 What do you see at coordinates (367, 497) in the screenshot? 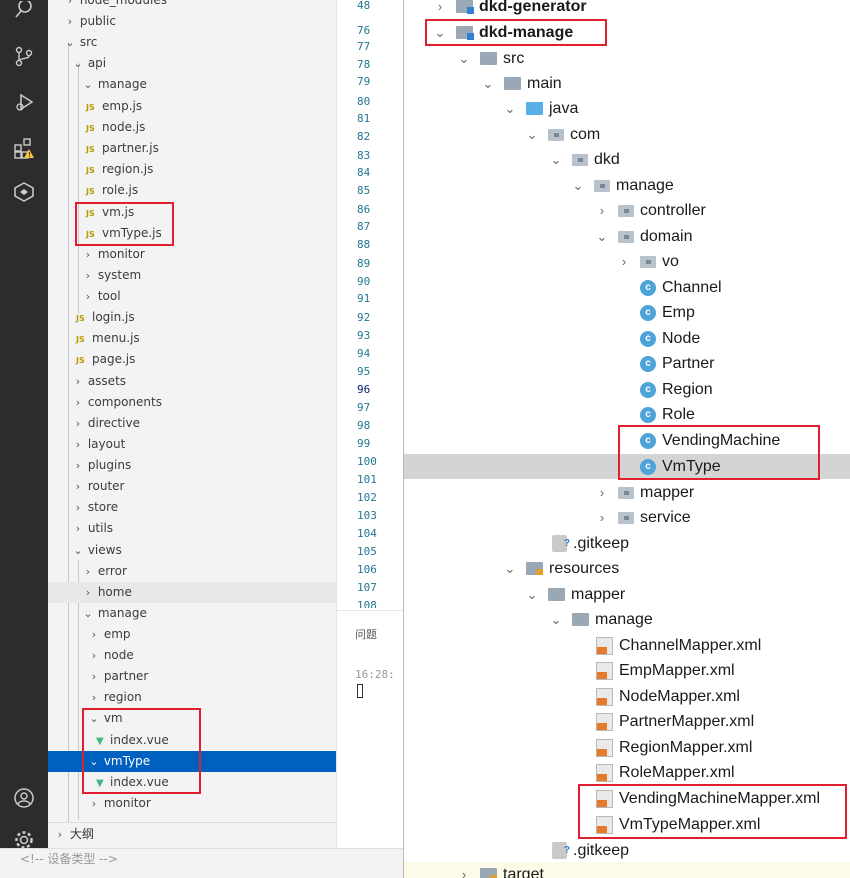
I see `line-number: 102` at bounding box center [367, 497].